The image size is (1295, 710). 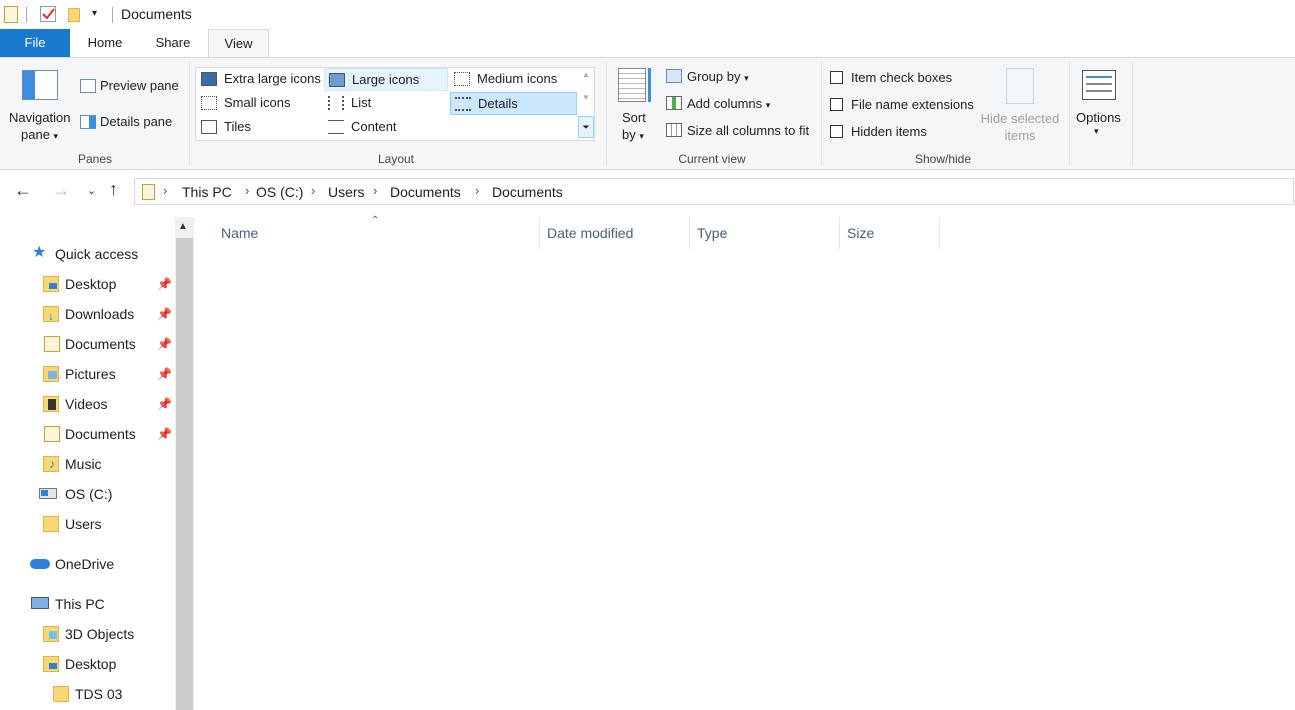 I want to click on file-name-extensions-checkbox, so click(x=836, y=104).